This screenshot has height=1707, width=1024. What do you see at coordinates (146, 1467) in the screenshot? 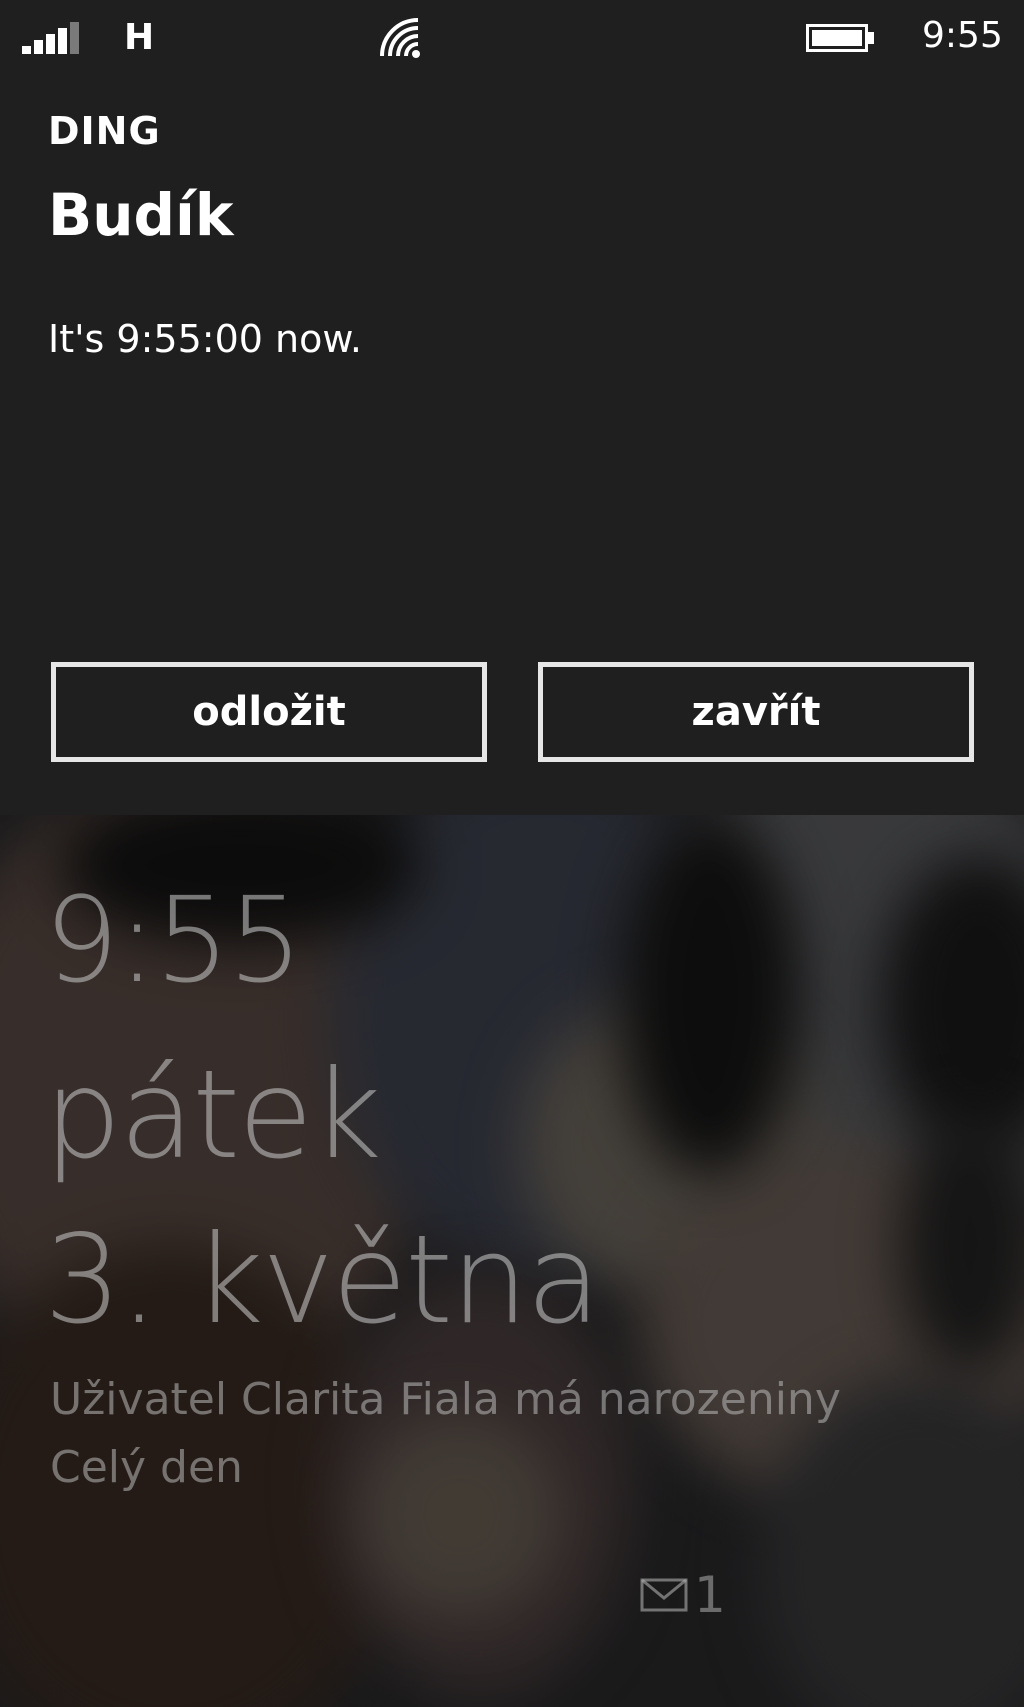
I see `calendar-event-detail: Celý den` at bounding box center [146, 1467].